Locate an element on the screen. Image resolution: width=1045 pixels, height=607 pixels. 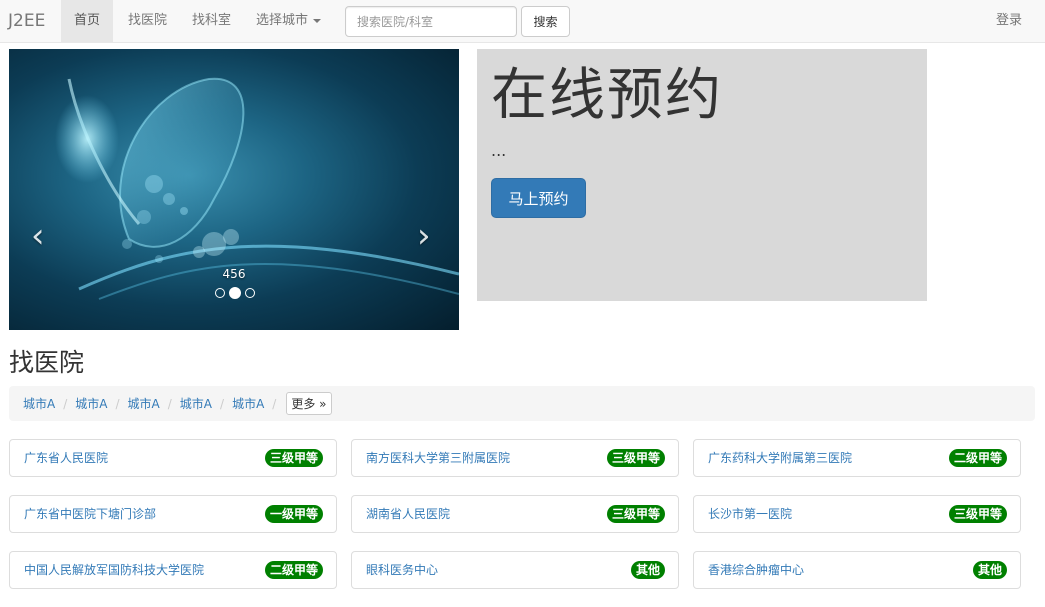
carousel-indicators is located at coordinates (235, 293).